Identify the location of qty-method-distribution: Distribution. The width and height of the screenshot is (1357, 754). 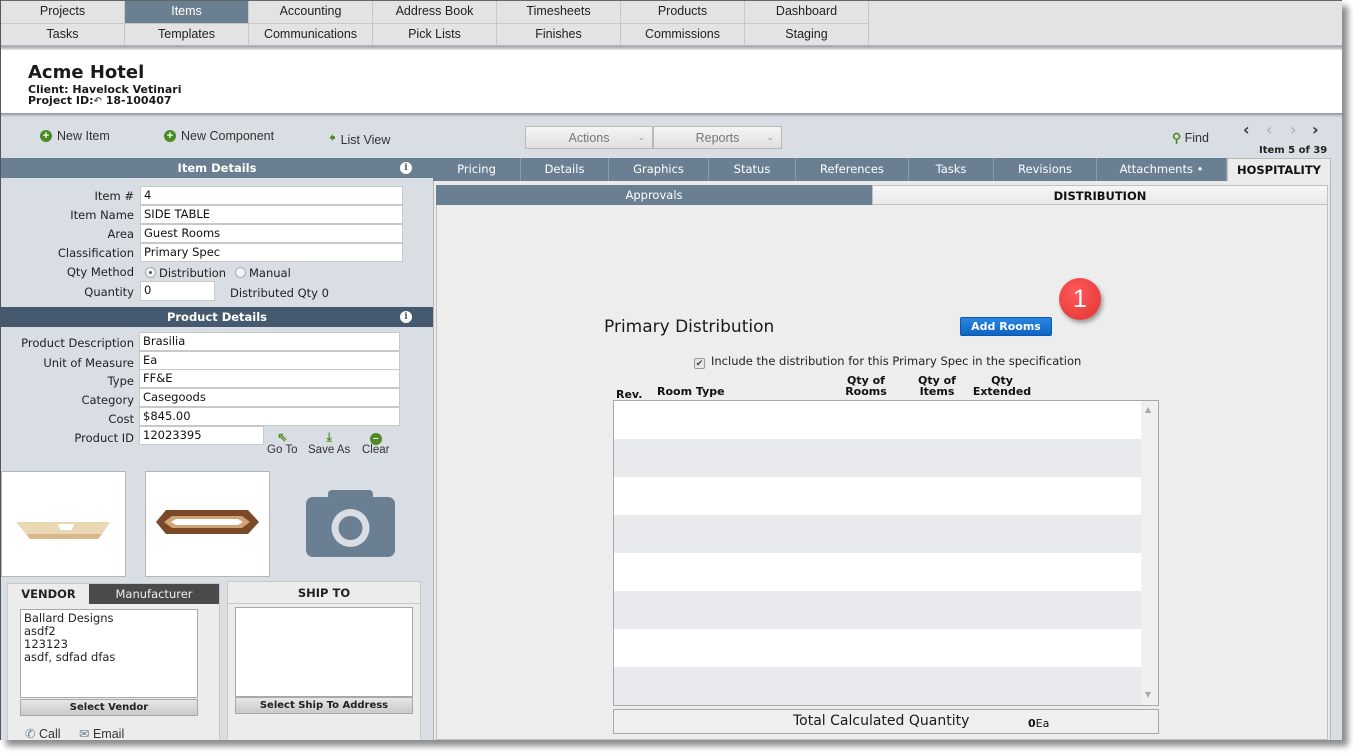
(185, 273).